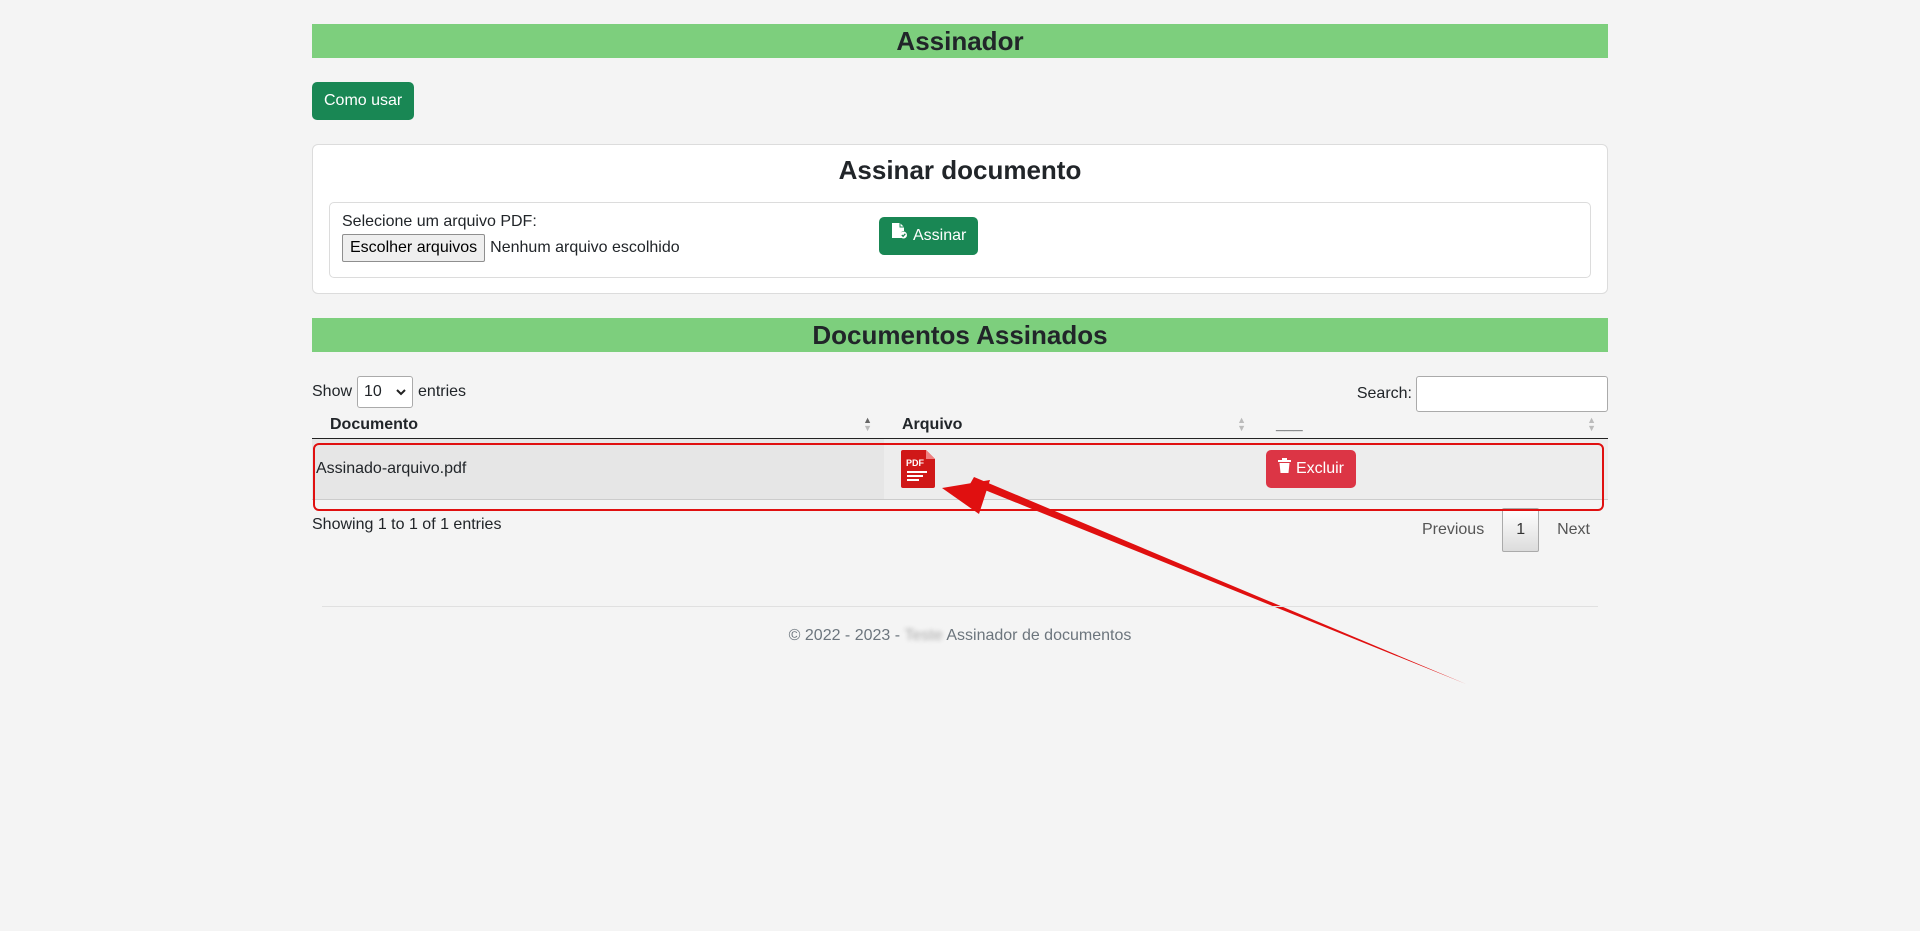 Image resolution: width=1920 pixels, height=931 pixels. Describe the element at coordinates (844, 635) in the screenshot. I see `copyright-prefix: © 2022 - 2023 -` at that location.